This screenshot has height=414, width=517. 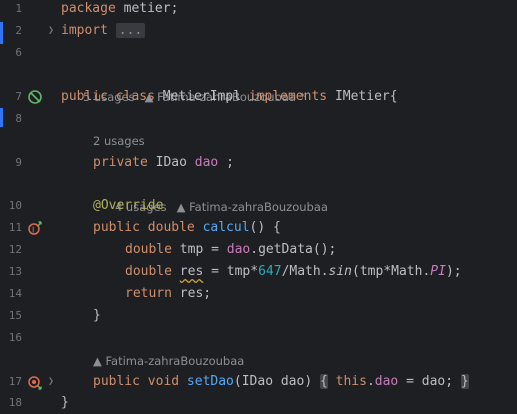 What do you see at coordinates (15, 249) in the screenshot?
I see `line-number: 12` at bounding box center [15, 249].